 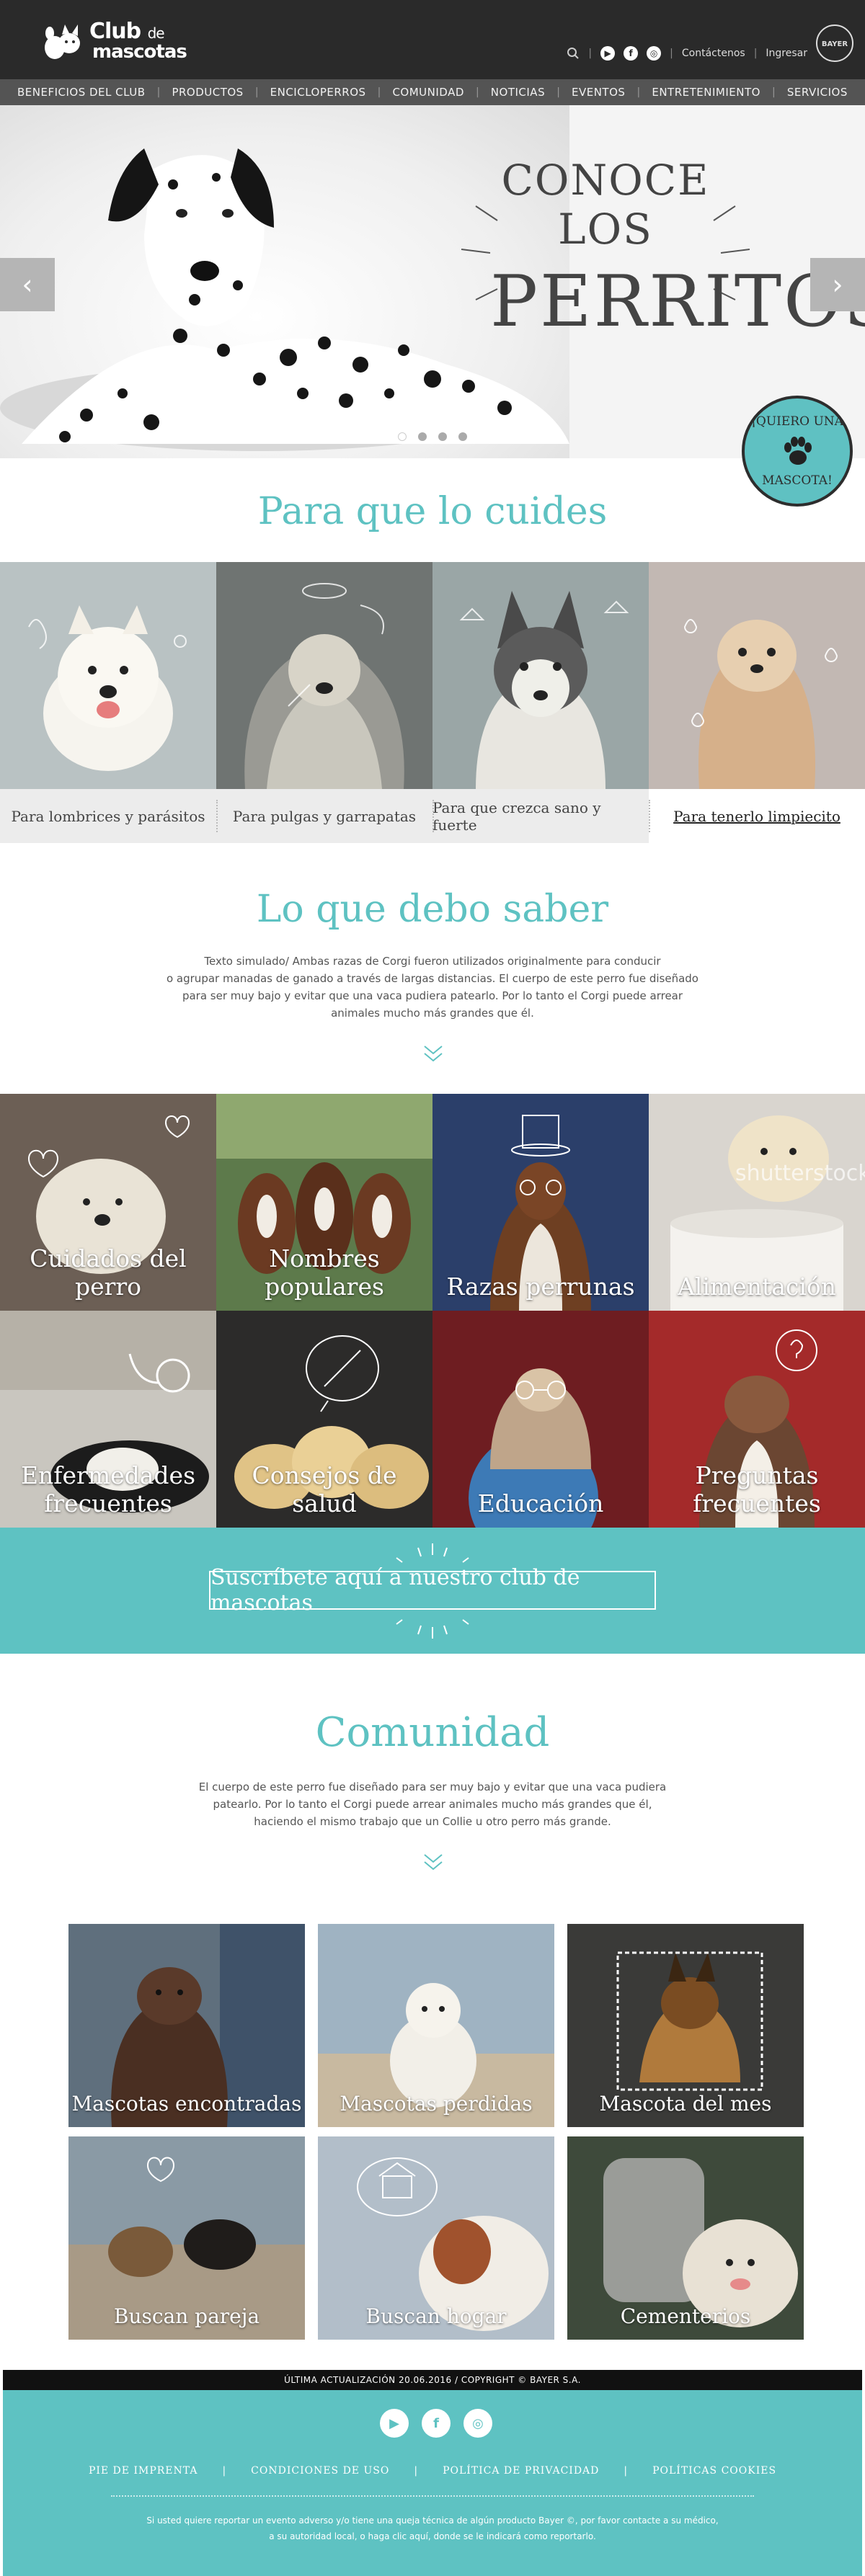 I want to click on club-logo: Club de mascotas, so click(x=113, y=41).